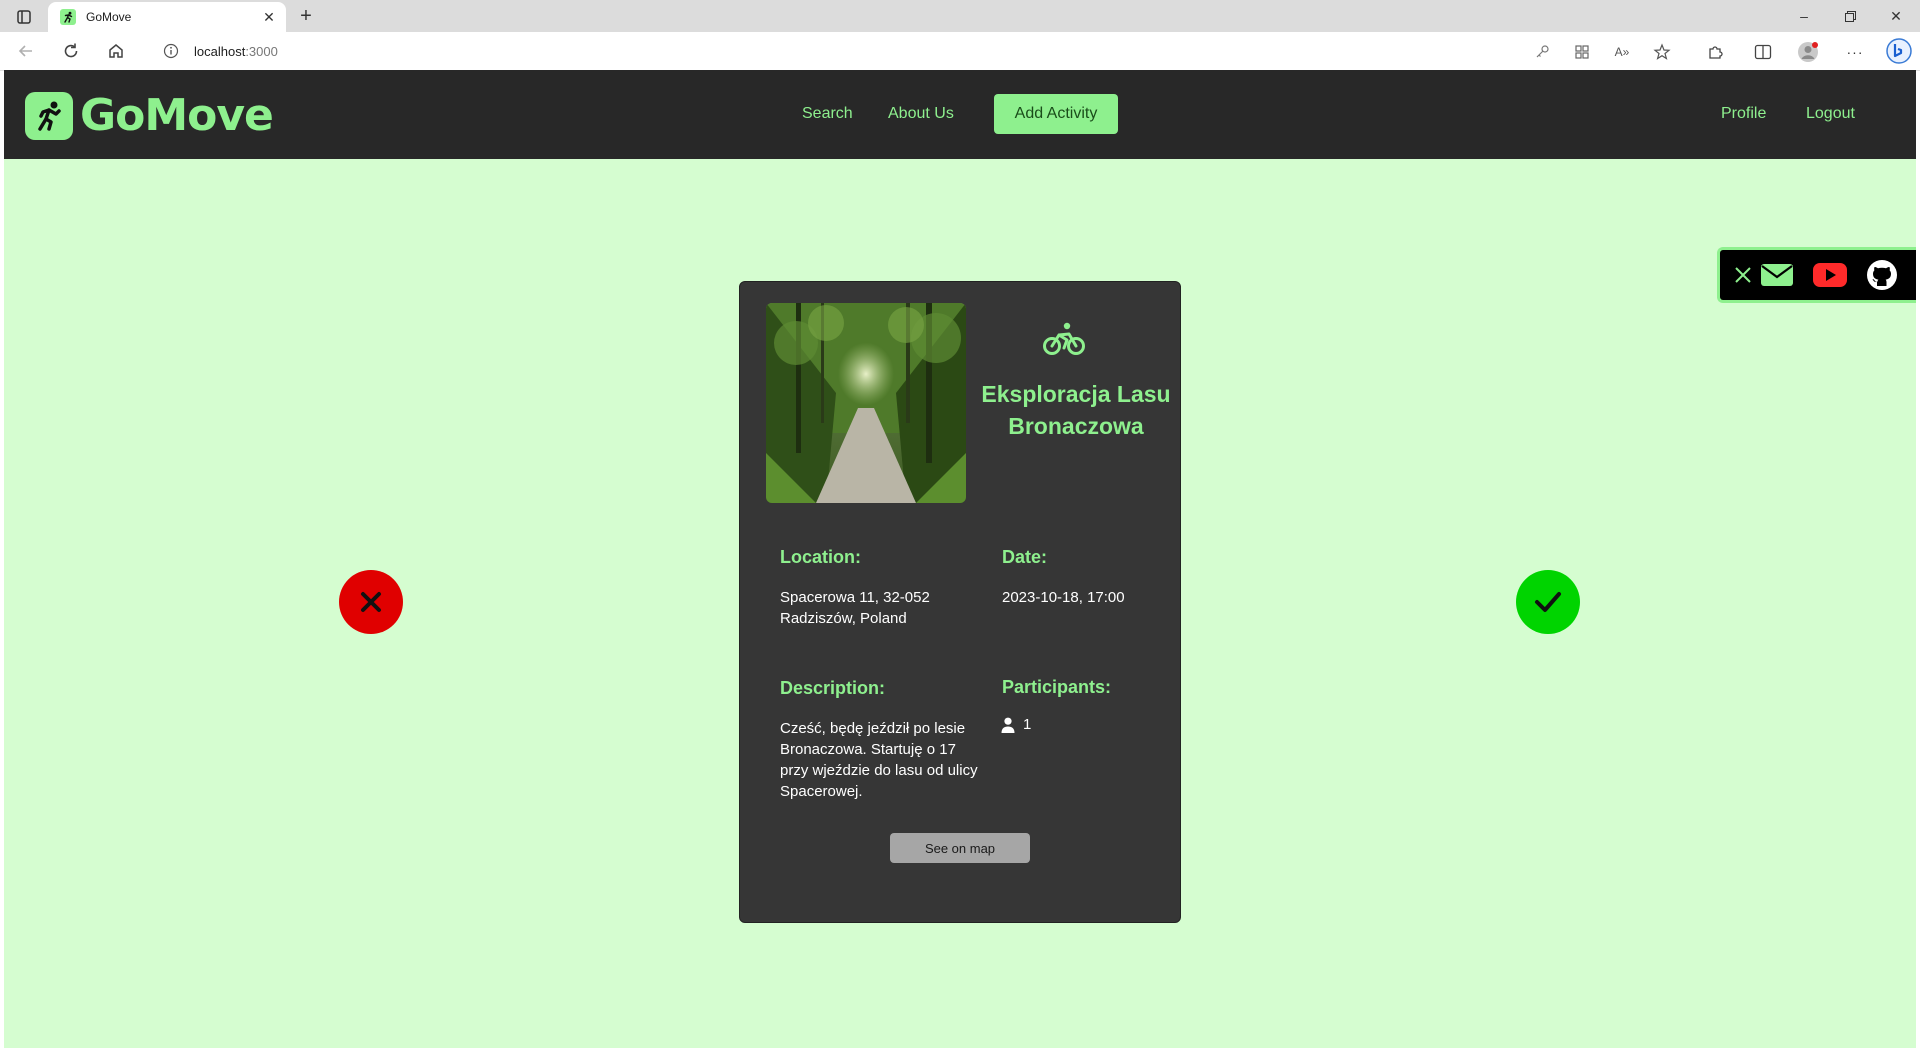  Describe the element at coordinates (167, 17) in the screenshot. I see `browser-tab: GoMove ✕` at that location.